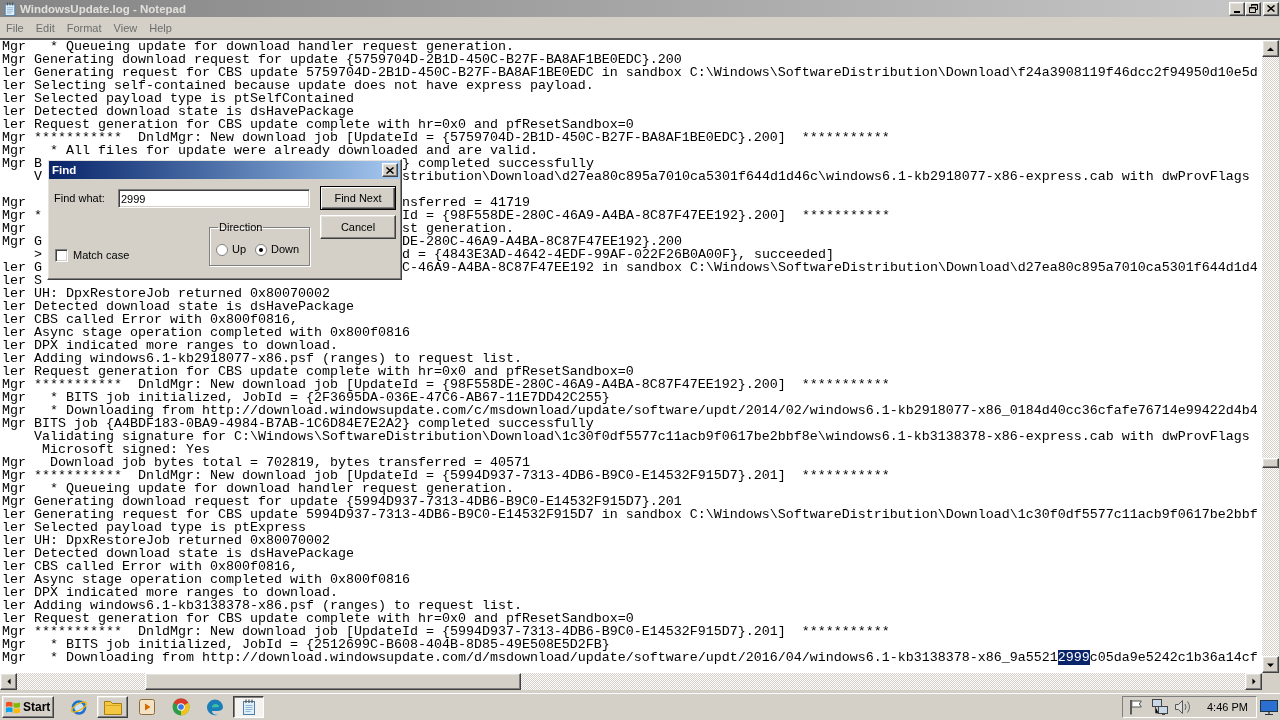 The width and height of the screenshot is (1280, 720). What do you see at coordinates (342, 59) in the screenshot?
I see `text-line: Mgr Generating download request for update {5759704D-2B1D-450C-B27F-BA8AF1BE0EDC}.200` at bounding box center [342, 59].